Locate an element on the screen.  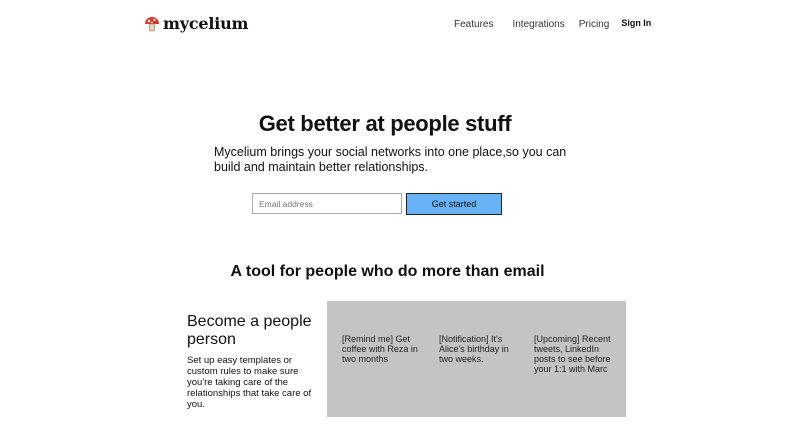
brand-logo: mycelium is located at coordinates (196, 23).